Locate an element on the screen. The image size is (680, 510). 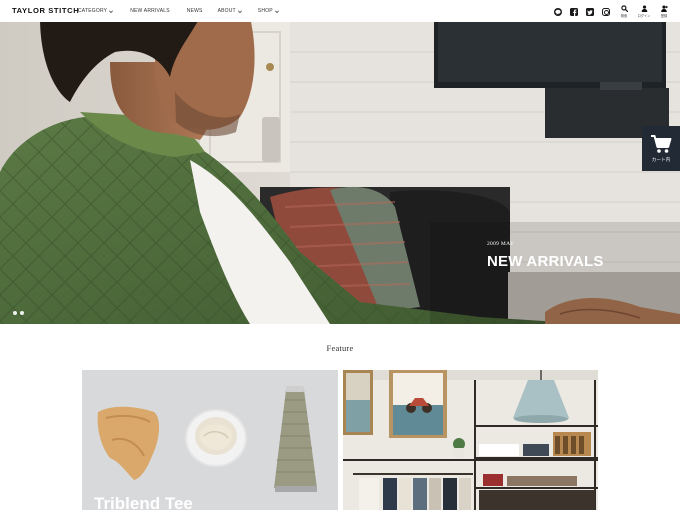
register-label: 登録 is located at coordinates (664, 16).